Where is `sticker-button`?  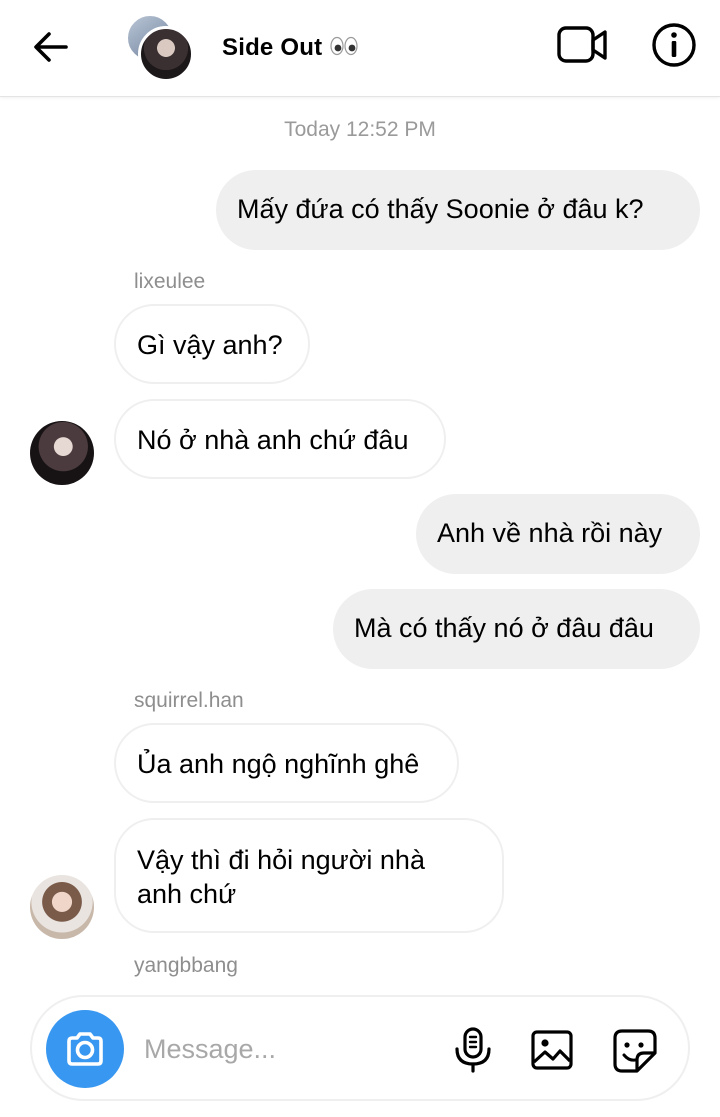
sticker-button is located at coordinates (635, 1051).